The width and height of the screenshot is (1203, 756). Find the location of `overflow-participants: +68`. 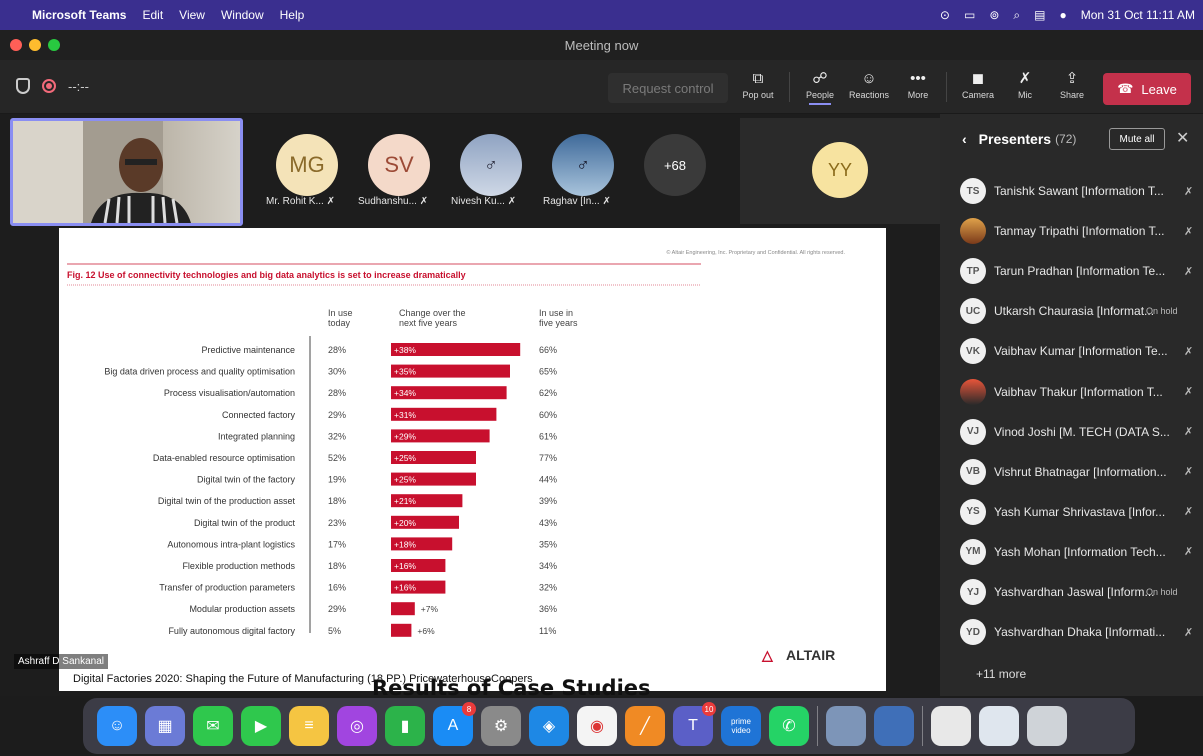

overflow-participants: +68 is located at coordinates (675, 165).